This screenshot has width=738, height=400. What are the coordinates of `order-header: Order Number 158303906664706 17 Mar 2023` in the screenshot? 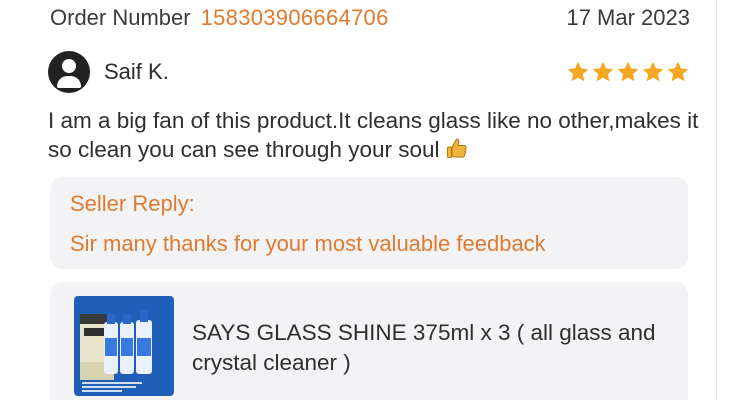 It's located at (370, 18).